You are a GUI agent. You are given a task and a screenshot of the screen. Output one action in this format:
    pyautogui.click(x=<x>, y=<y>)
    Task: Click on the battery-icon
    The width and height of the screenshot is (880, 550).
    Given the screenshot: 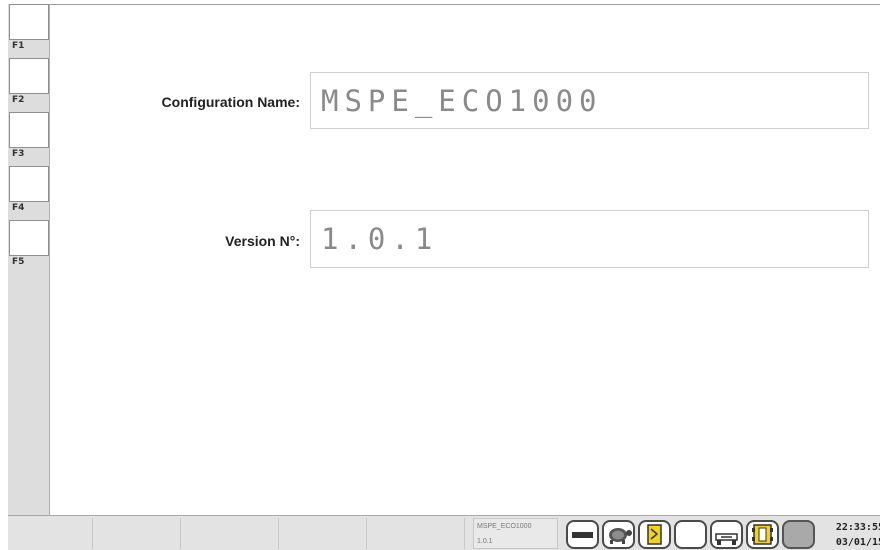 What is the action you would take?
    pyautogui.click(x=654, y=534)
    